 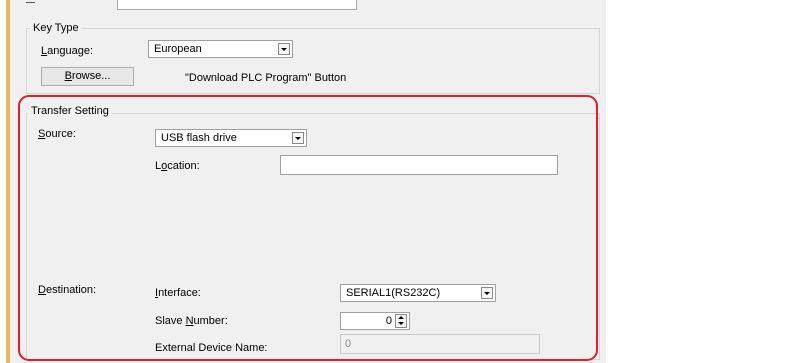 I want to click on top-field, so click(x=237, y=5).